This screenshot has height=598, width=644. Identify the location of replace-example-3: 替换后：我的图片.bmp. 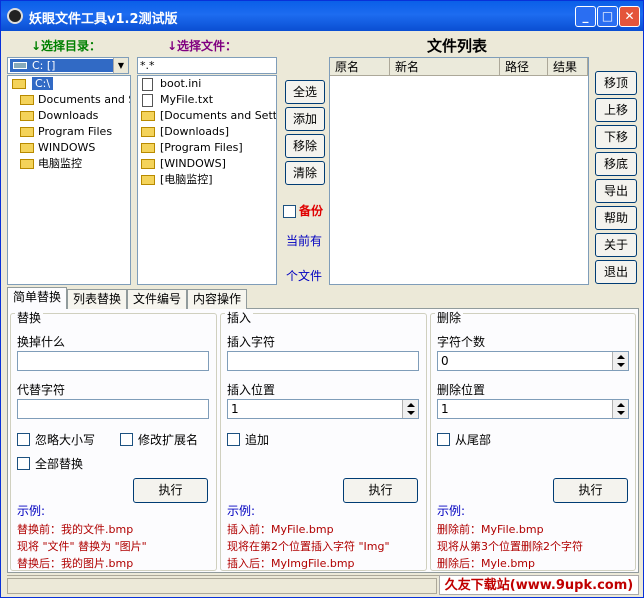
(75, 563).